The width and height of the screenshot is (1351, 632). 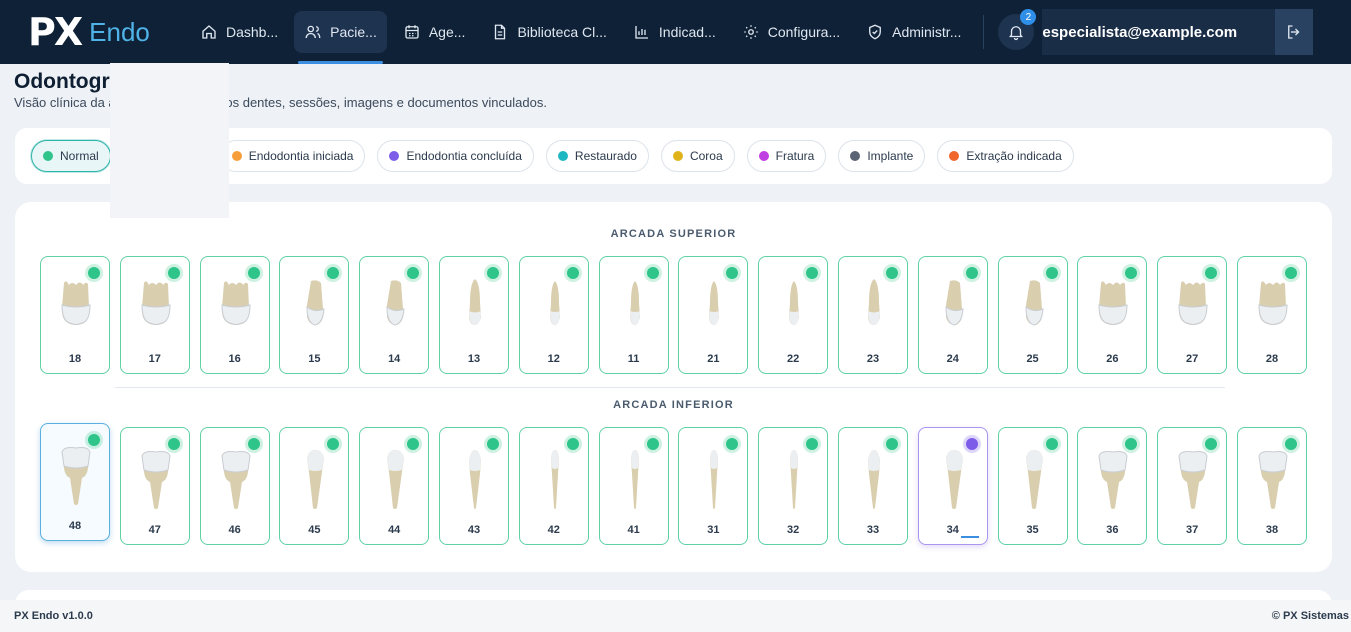 I want to click on legend-chip-implante: Implante, so click(x=882, y=156).